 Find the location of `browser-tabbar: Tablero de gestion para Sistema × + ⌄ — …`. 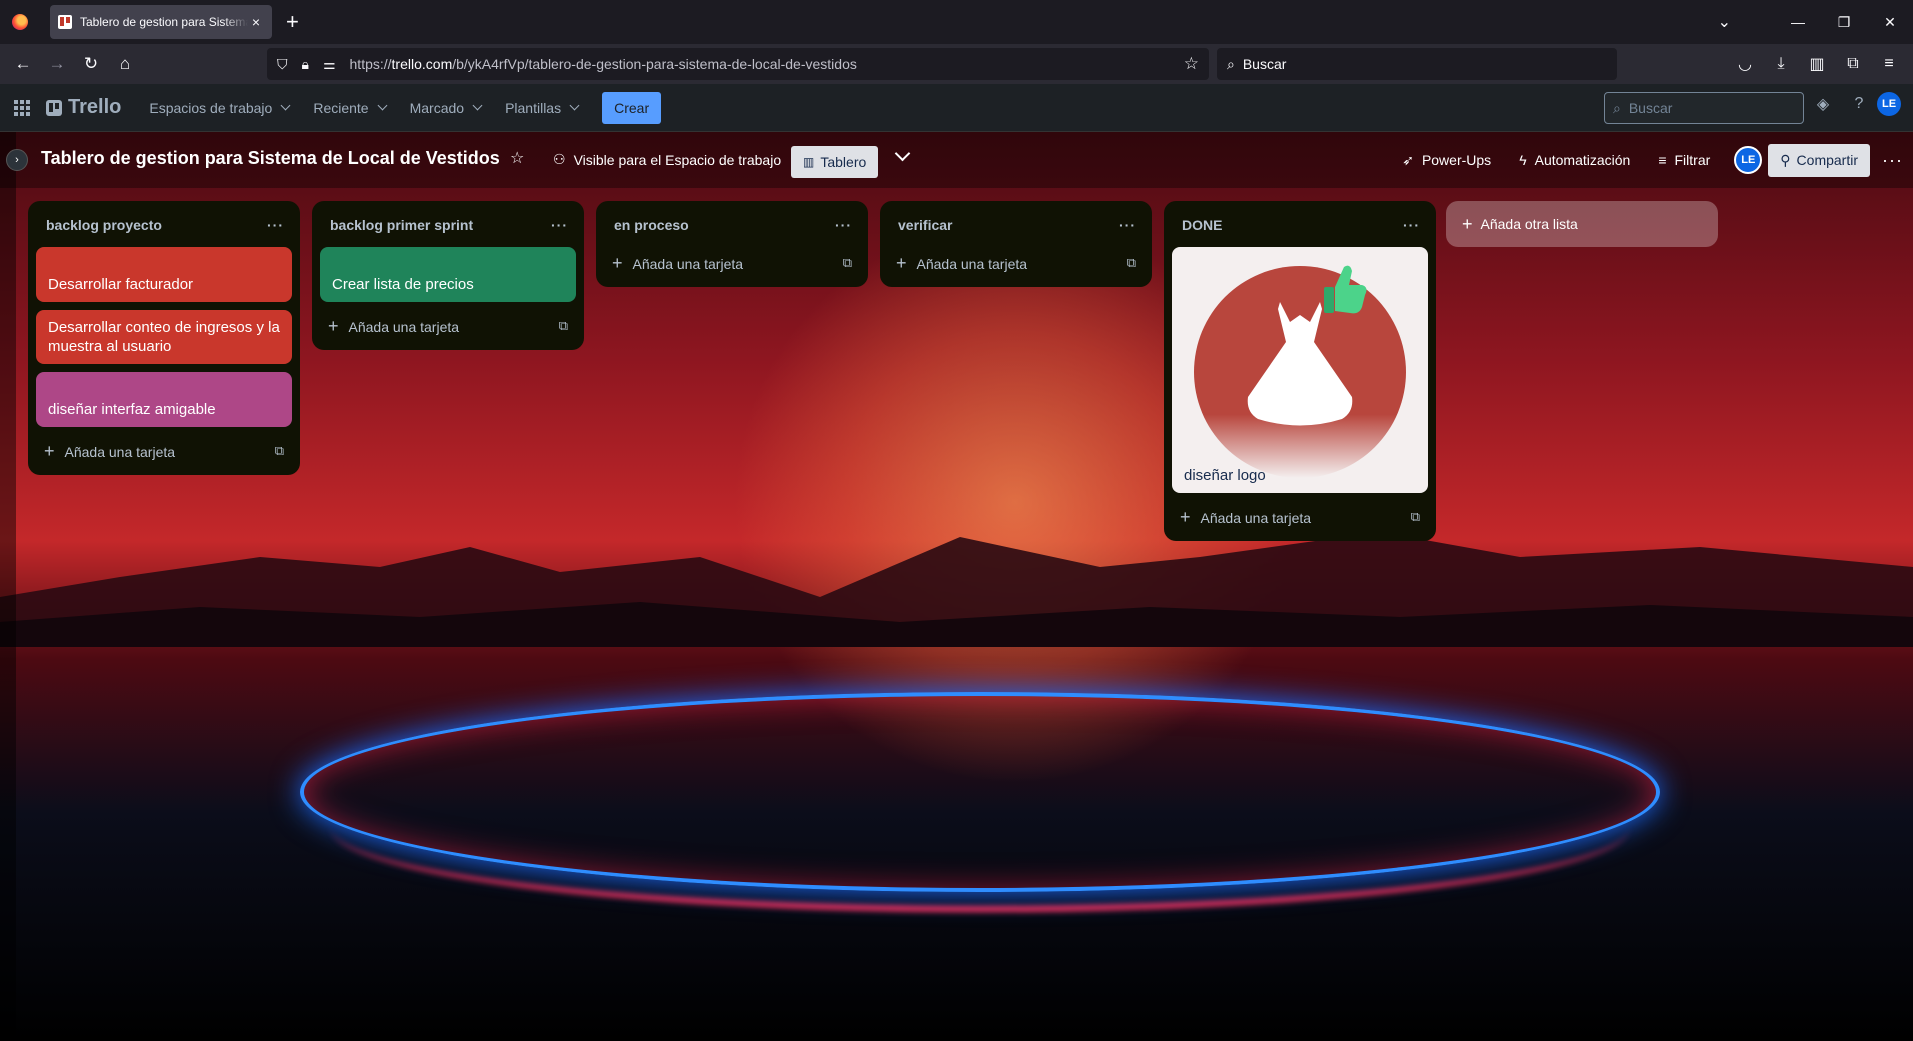

browser-tabbar: Tablero de gestion para Sistema × + ⌄ — … is located at coordinates (956, 22).